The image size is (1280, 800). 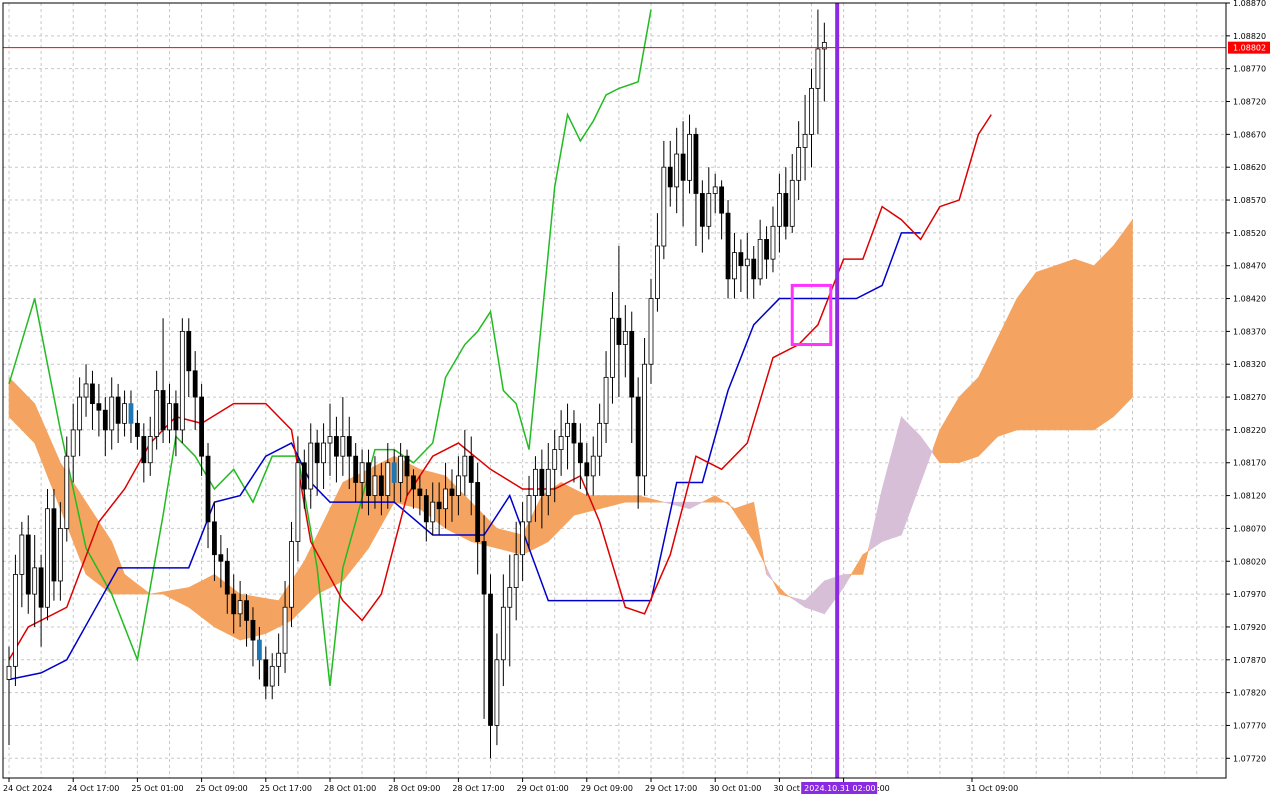 What do you see at coordinates (1249, 200) in the screenshot?
I see `y-tick-label: 1.08570` at bounding box center [1249, 200].